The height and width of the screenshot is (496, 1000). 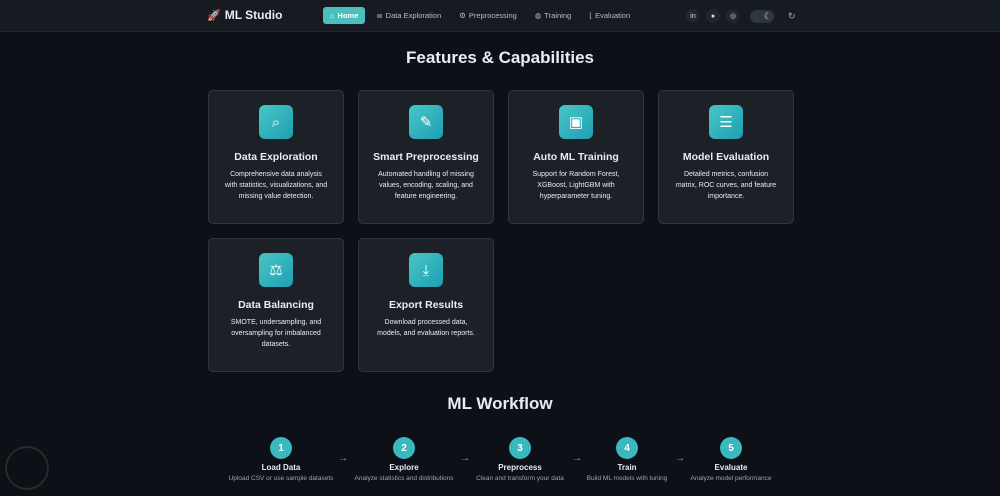 I want to click on workflow-title: ML Workflow, so click(x=500, y=403).